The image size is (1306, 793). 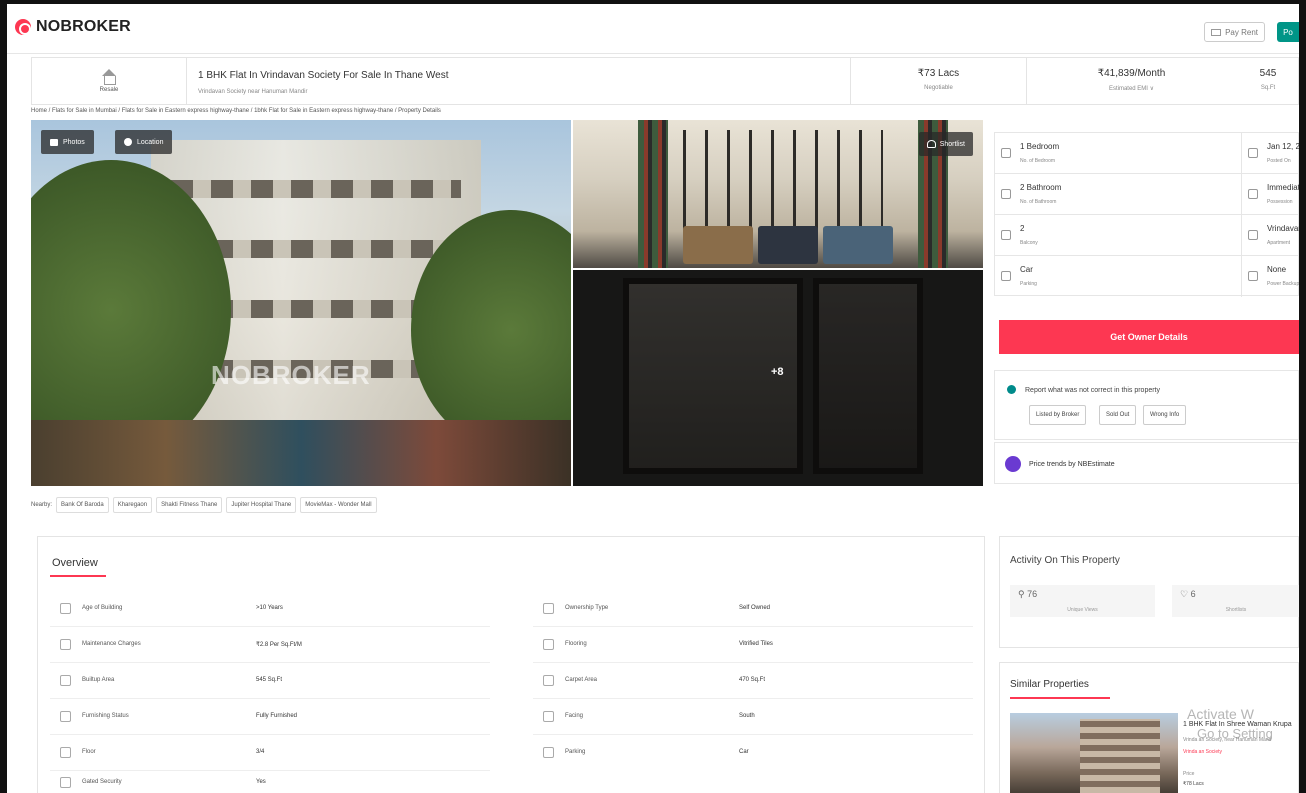 I want to click on similar-property-link: Vrinda an Society, so click(x=1202, y=752).